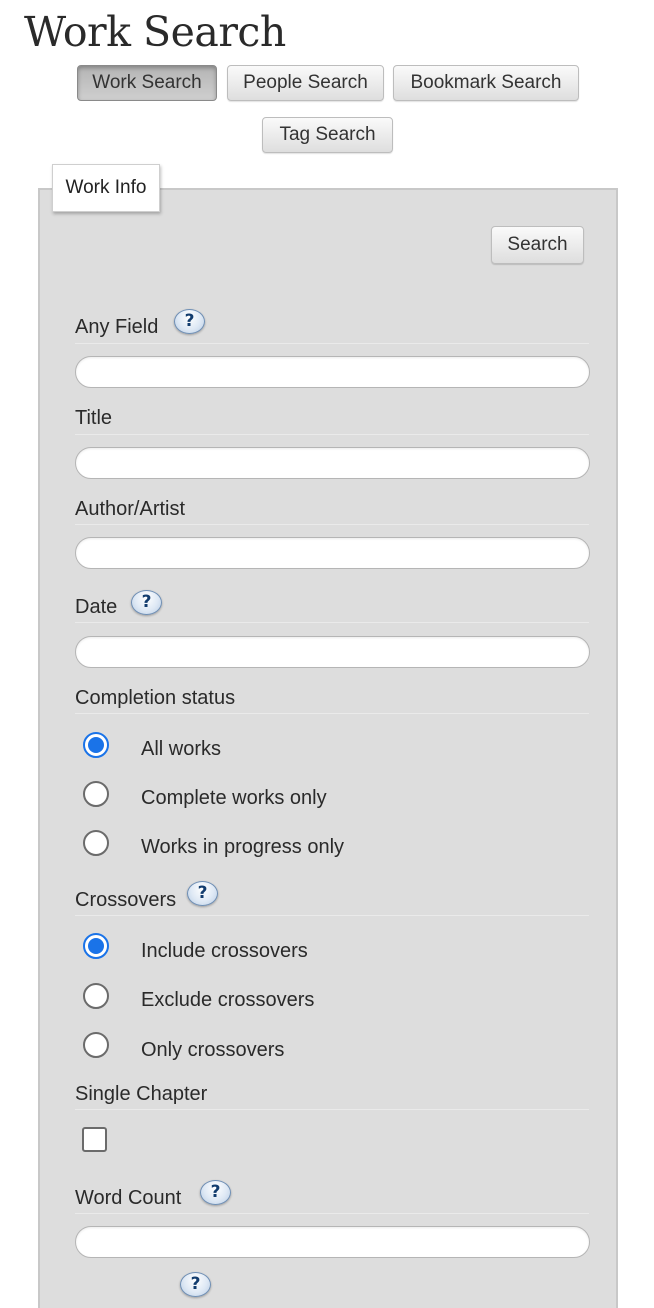 The width and height of the screenshot is (654, 1308). Describe the element at coordinates (96, 1045) in the screenshot. I see `radio-only-crossovers` at that location.